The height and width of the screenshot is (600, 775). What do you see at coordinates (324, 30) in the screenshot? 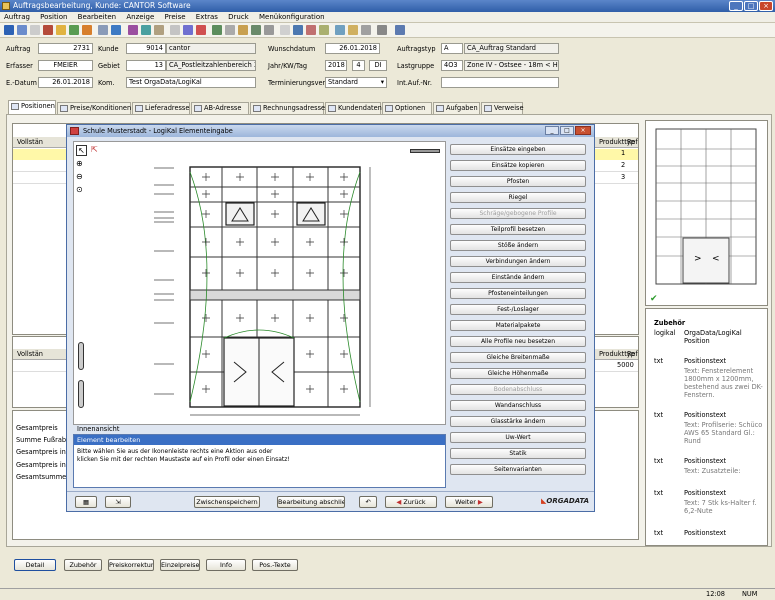
I see `tag-icon` at bounding box center [324, 30].